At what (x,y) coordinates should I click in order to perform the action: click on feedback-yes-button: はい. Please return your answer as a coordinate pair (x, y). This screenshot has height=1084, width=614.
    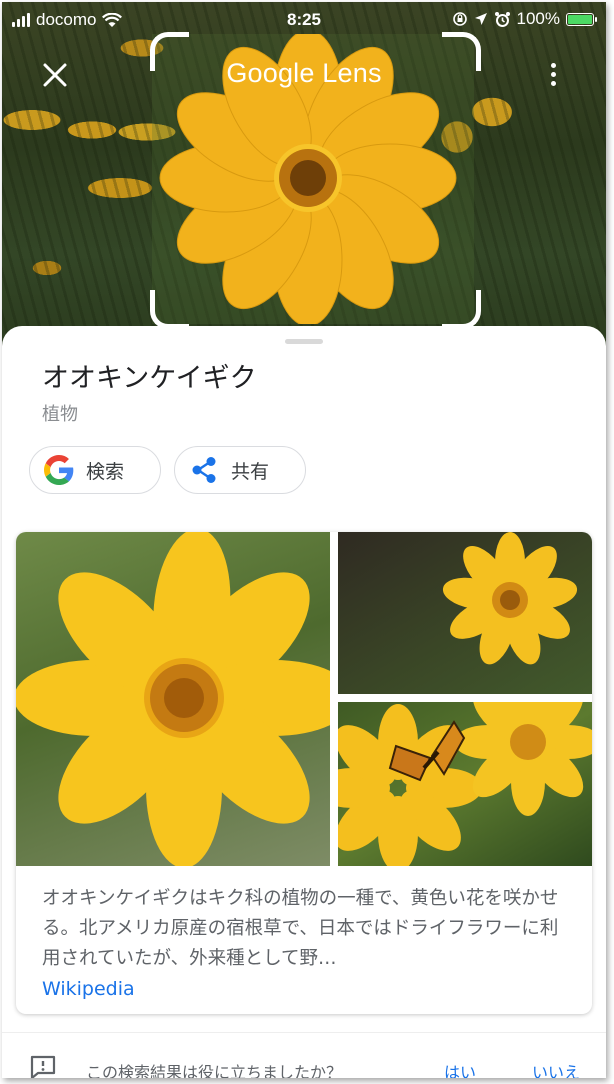
    Looking at the image, I should click on (460, 1068).